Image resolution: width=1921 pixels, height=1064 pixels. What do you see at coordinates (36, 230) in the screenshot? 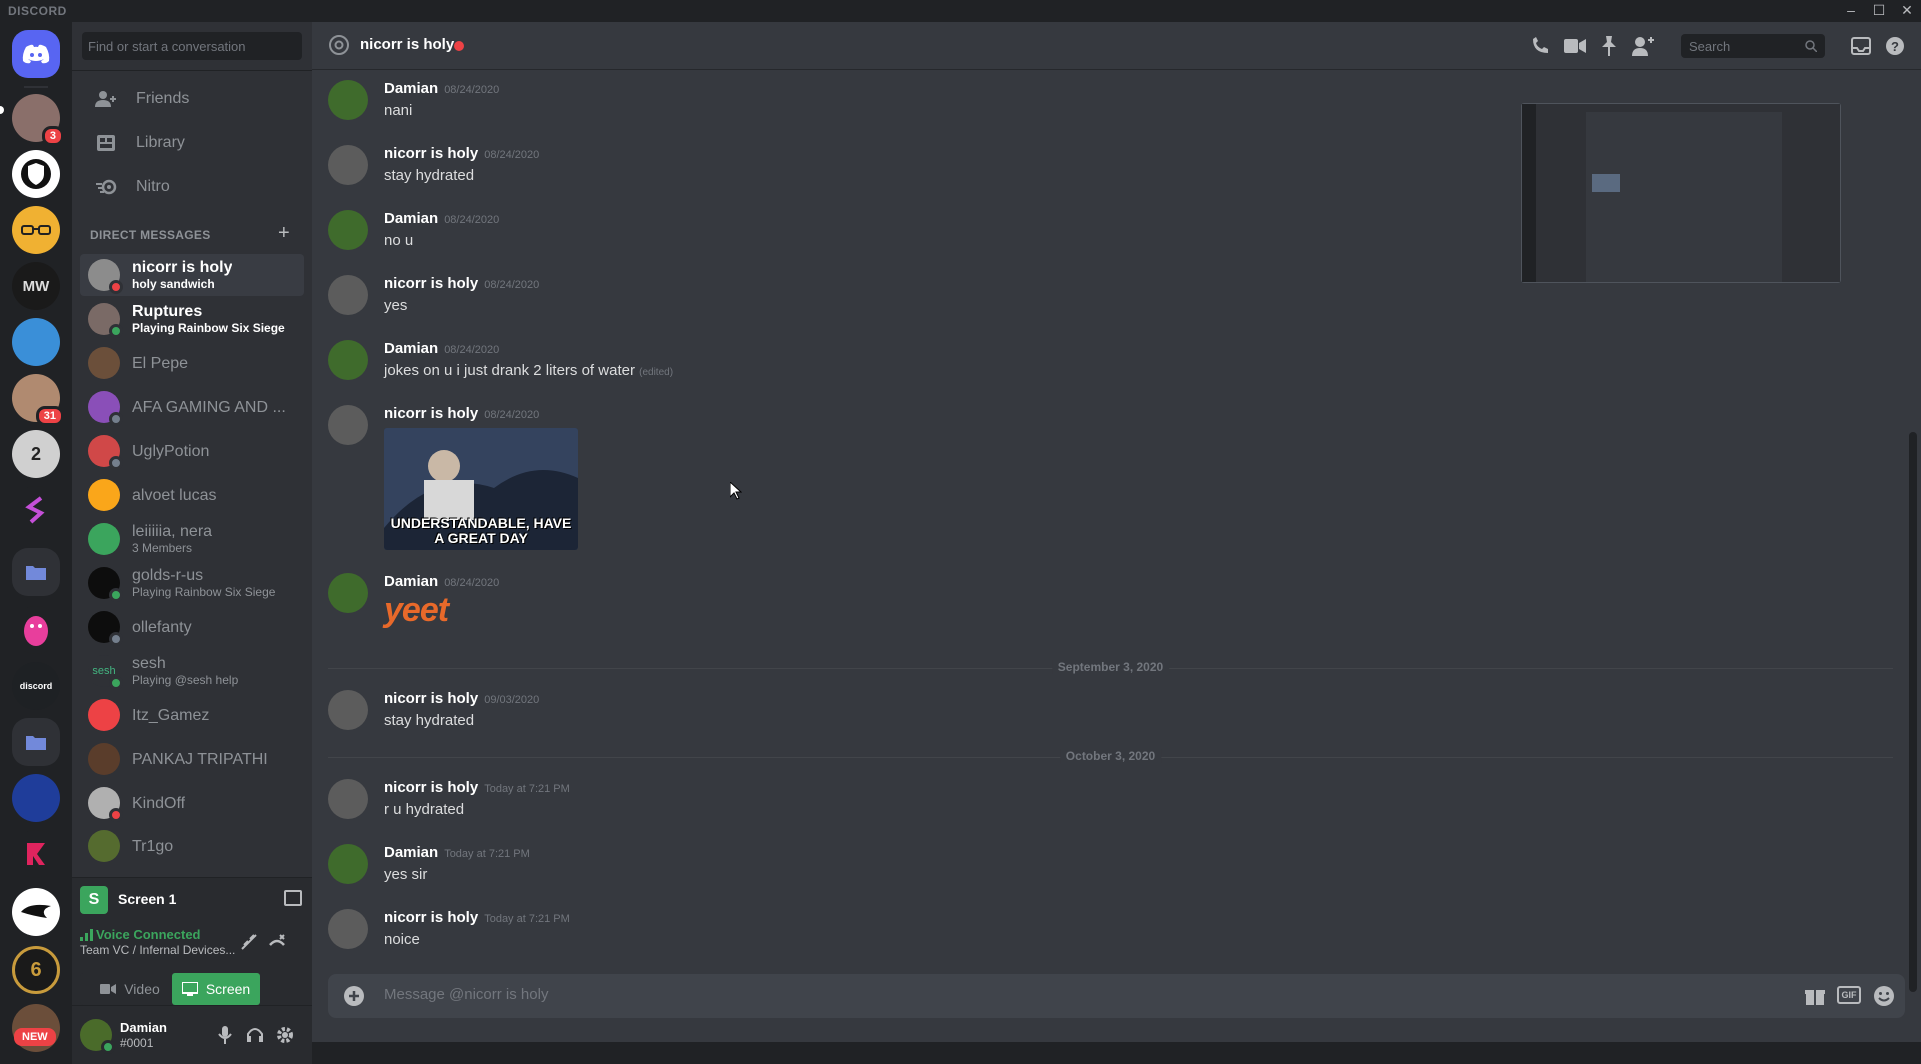
I see `glasses-server` at bounding box center [36, 230].